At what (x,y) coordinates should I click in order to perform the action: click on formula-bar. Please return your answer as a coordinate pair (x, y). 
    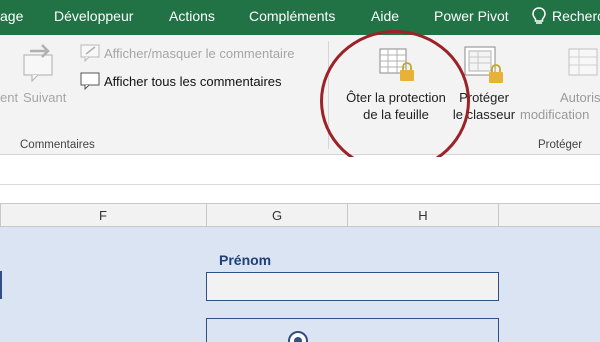
    Looking at the image, I should click on (300, 171).